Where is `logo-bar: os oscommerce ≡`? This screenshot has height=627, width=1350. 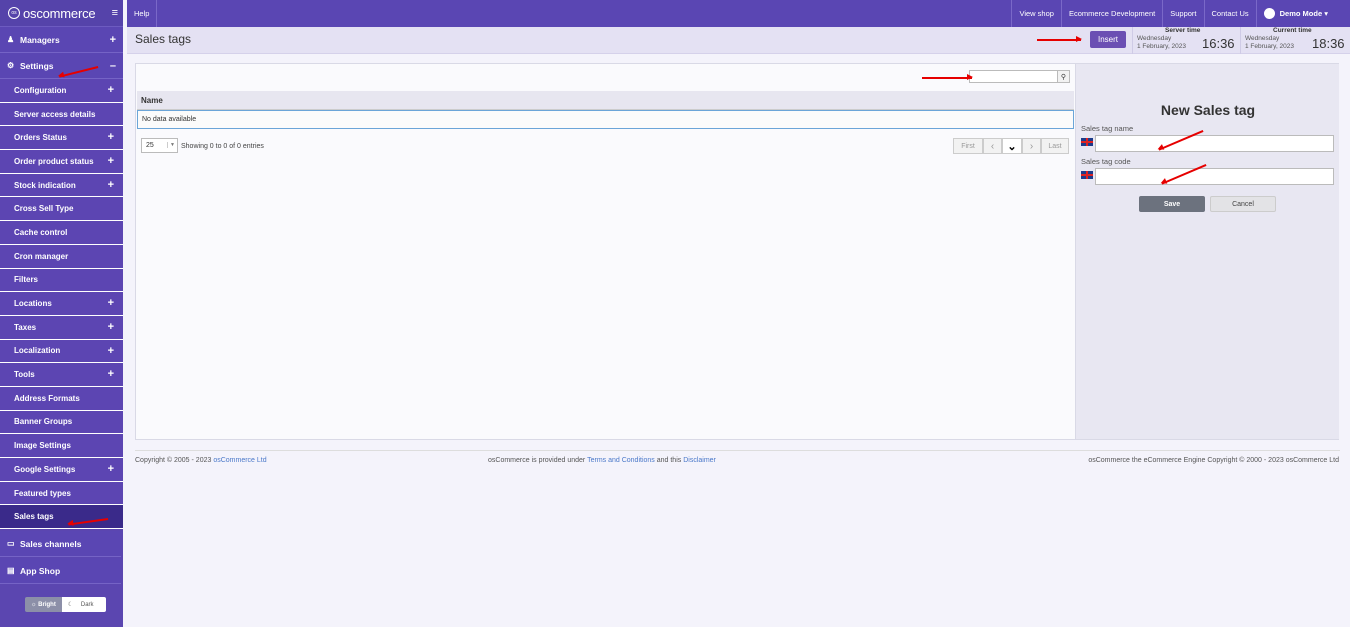 logo-bar: os oscommerce ≡ is located at coordinates (61, 13).